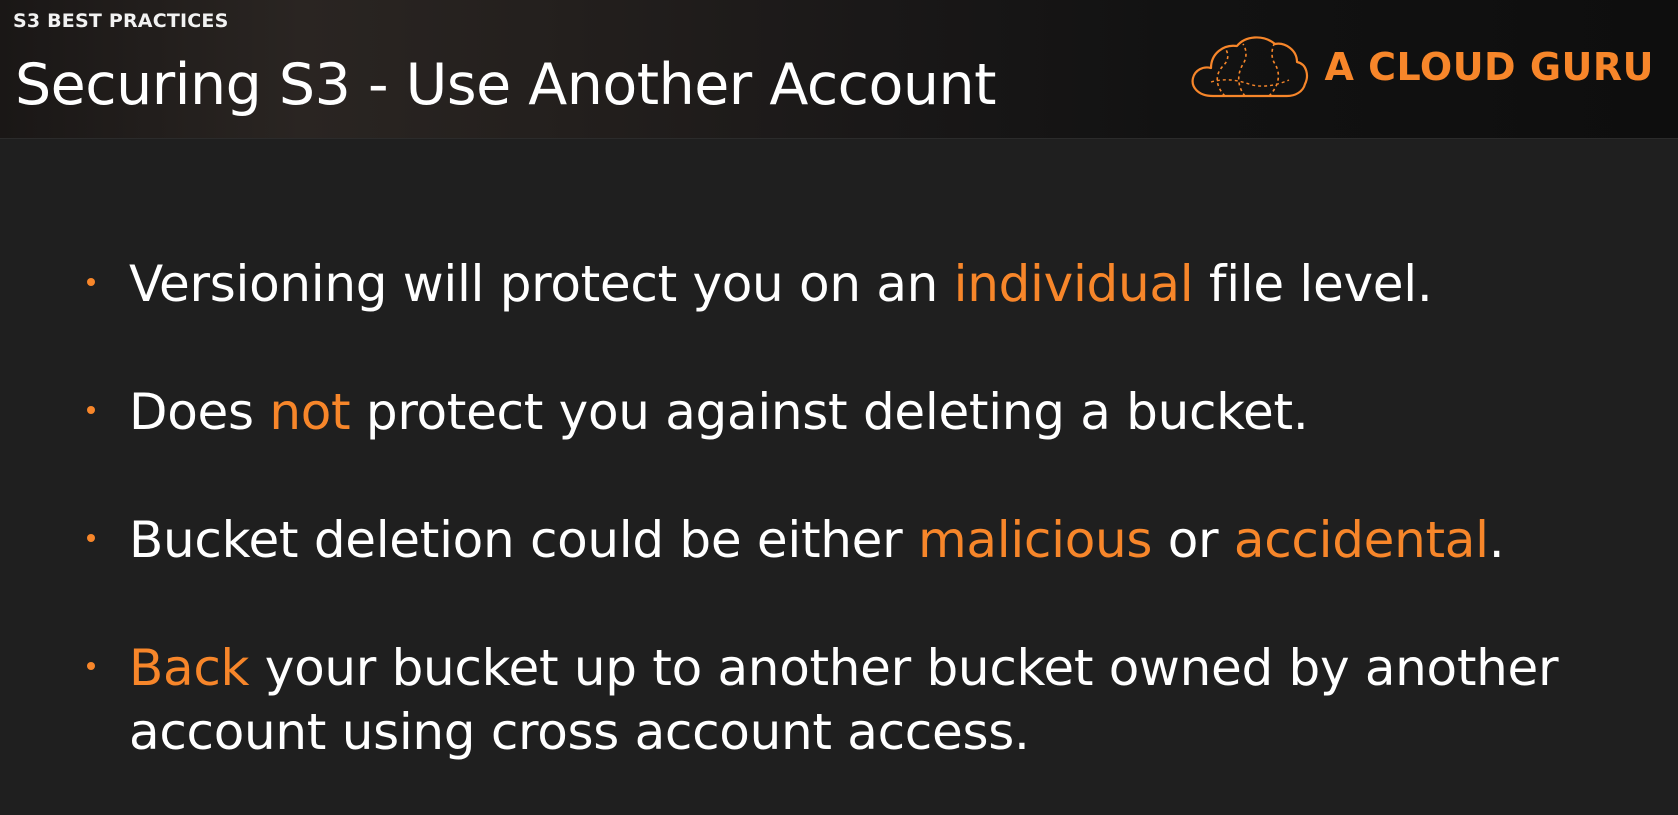 The image size is (1678, 815). I want to click on highlight-text: accidental, so click(1361, 540).